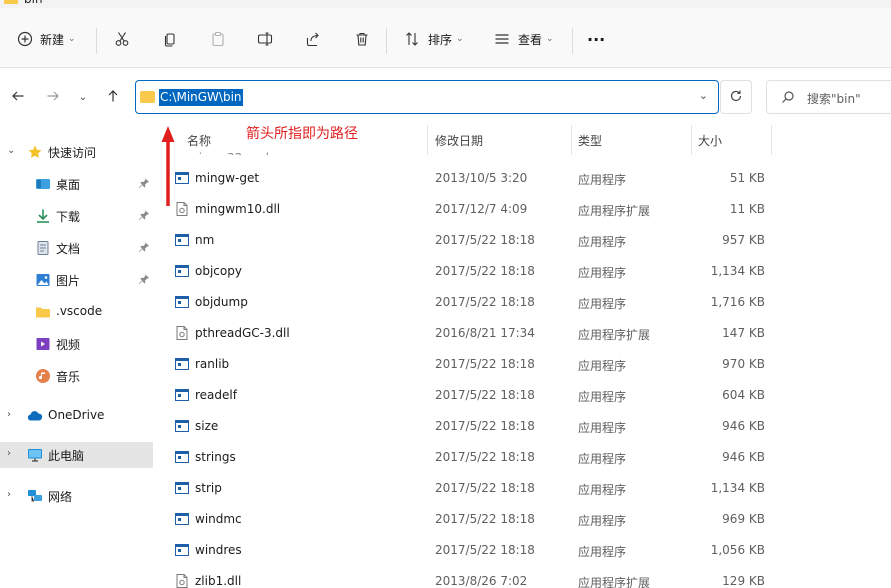 This screenshot has height=588, width=891. I want to click on file-row: strip 2017/5/22 18:18 应用程序 1,134 KB, so click(524, 488).